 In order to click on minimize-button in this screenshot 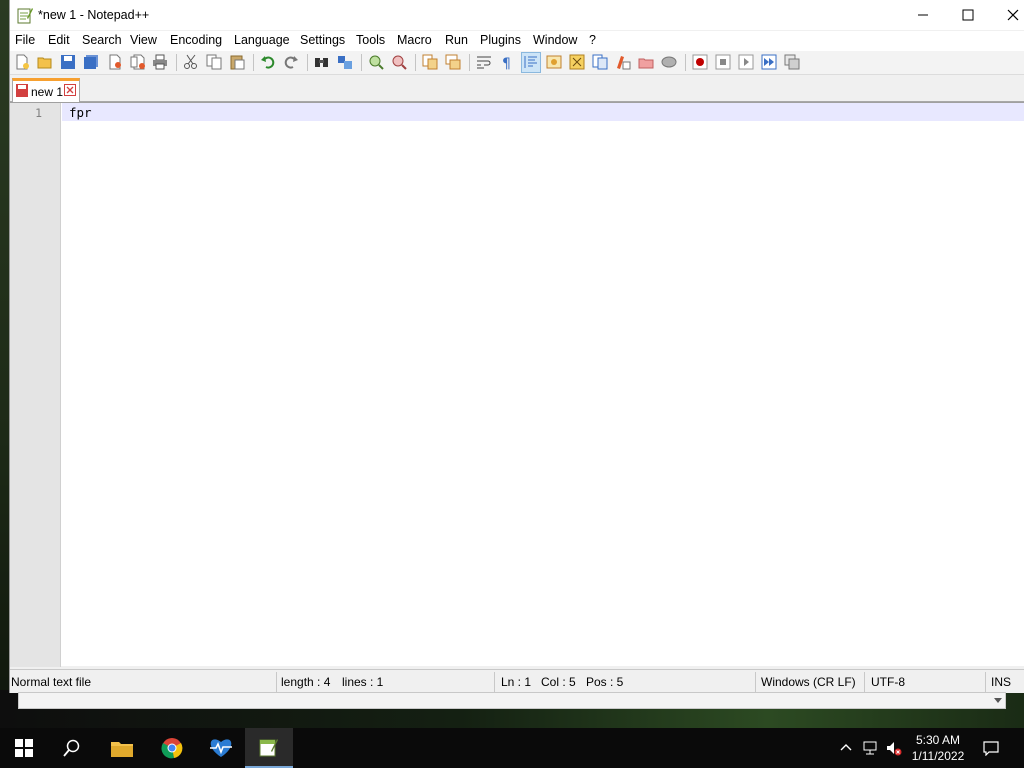, I will do `click(923, 15)`.